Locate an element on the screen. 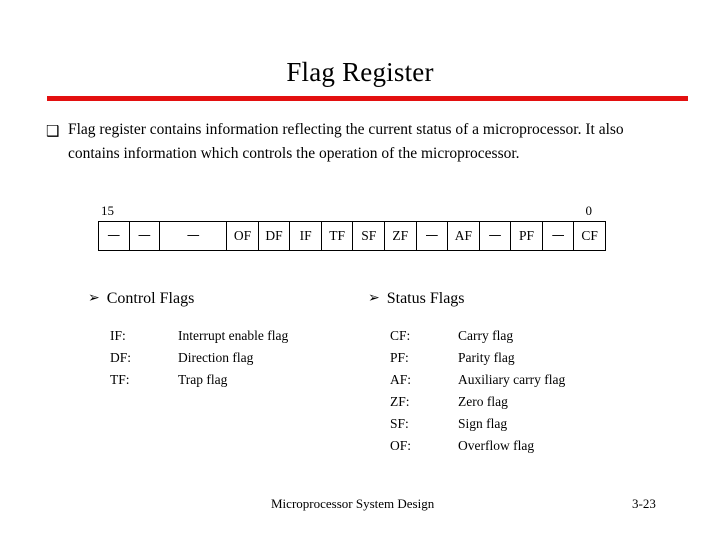  flag-abbreviation: SF: is located at coordinates (399, 423).